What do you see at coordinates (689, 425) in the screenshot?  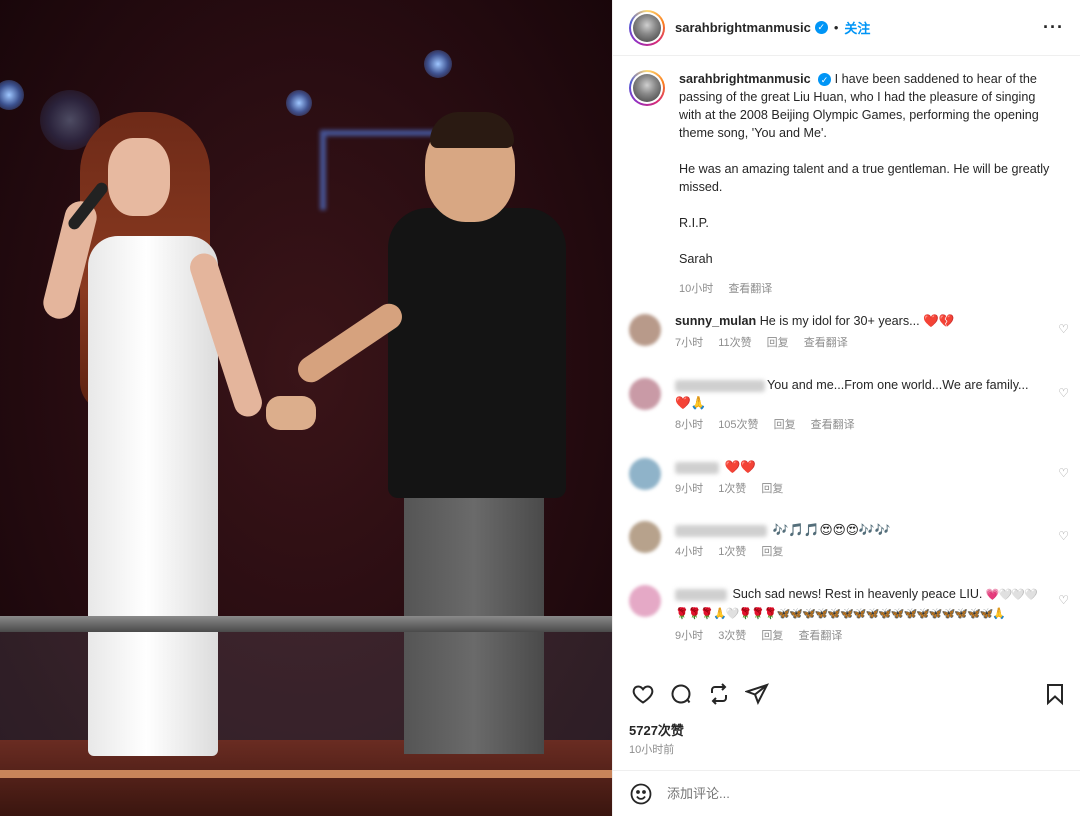 I see `timestamp: 8小时` at bounding box center [689, 425].